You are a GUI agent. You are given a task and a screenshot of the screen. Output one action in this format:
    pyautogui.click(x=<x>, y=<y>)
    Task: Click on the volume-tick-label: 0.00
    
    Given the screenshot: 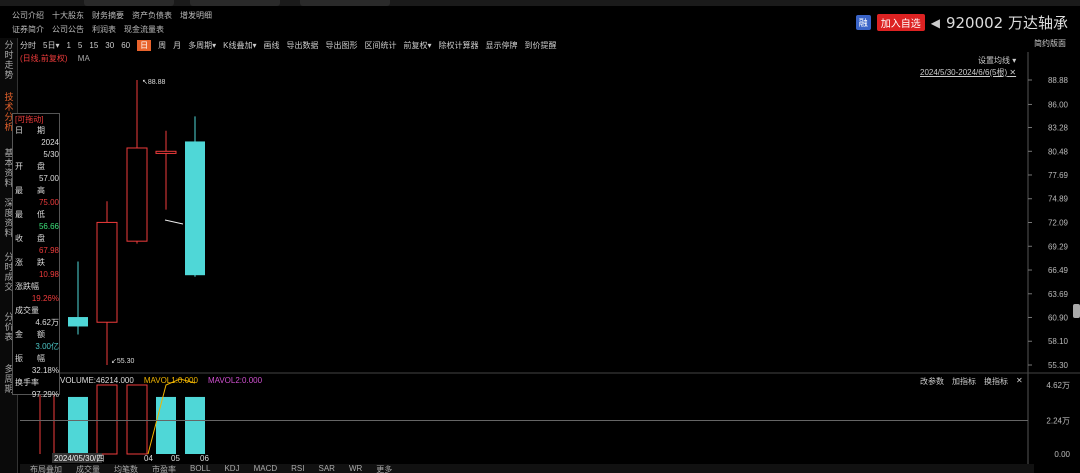 What is the action you would take?
    pyautogui.click(x=1062, y=454)
    